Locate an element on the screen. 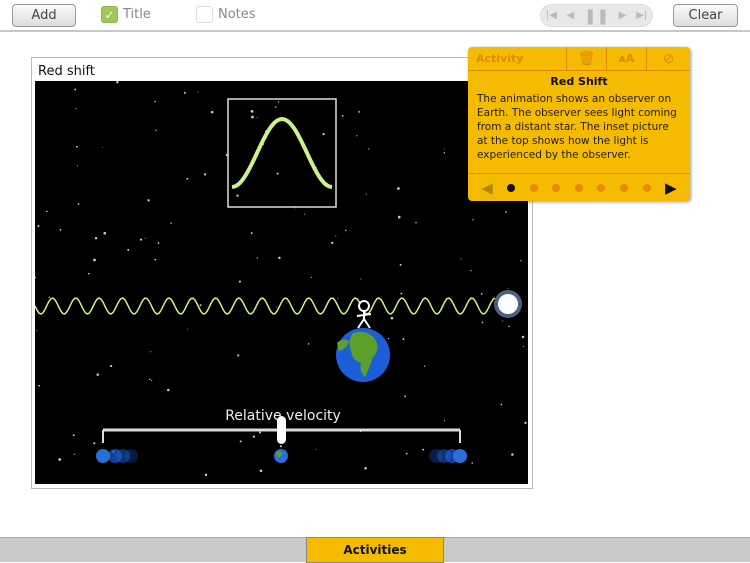 The image size is (750, 563). panel-header: Activity 🗑 ᴀA ⊘ is located at coordinates (579, 59).